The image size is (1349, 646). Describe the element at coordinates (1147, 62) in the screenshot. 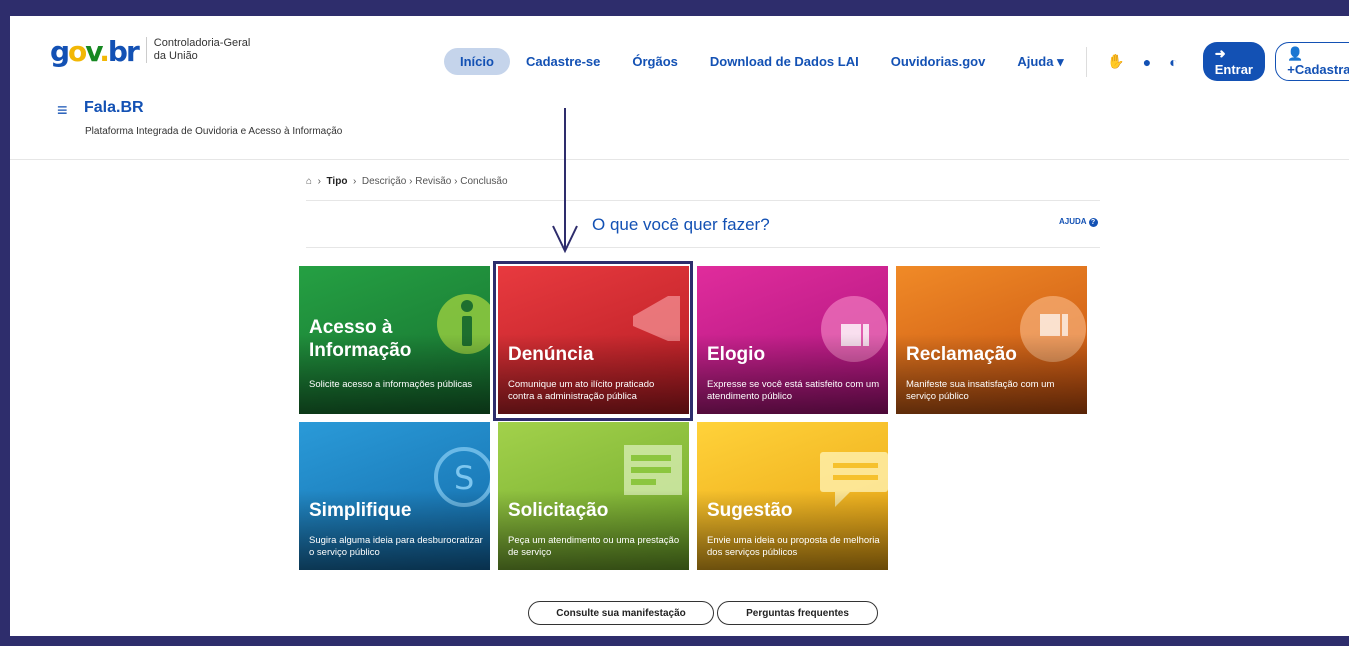

I see `cookie-icon: ●` at that location.